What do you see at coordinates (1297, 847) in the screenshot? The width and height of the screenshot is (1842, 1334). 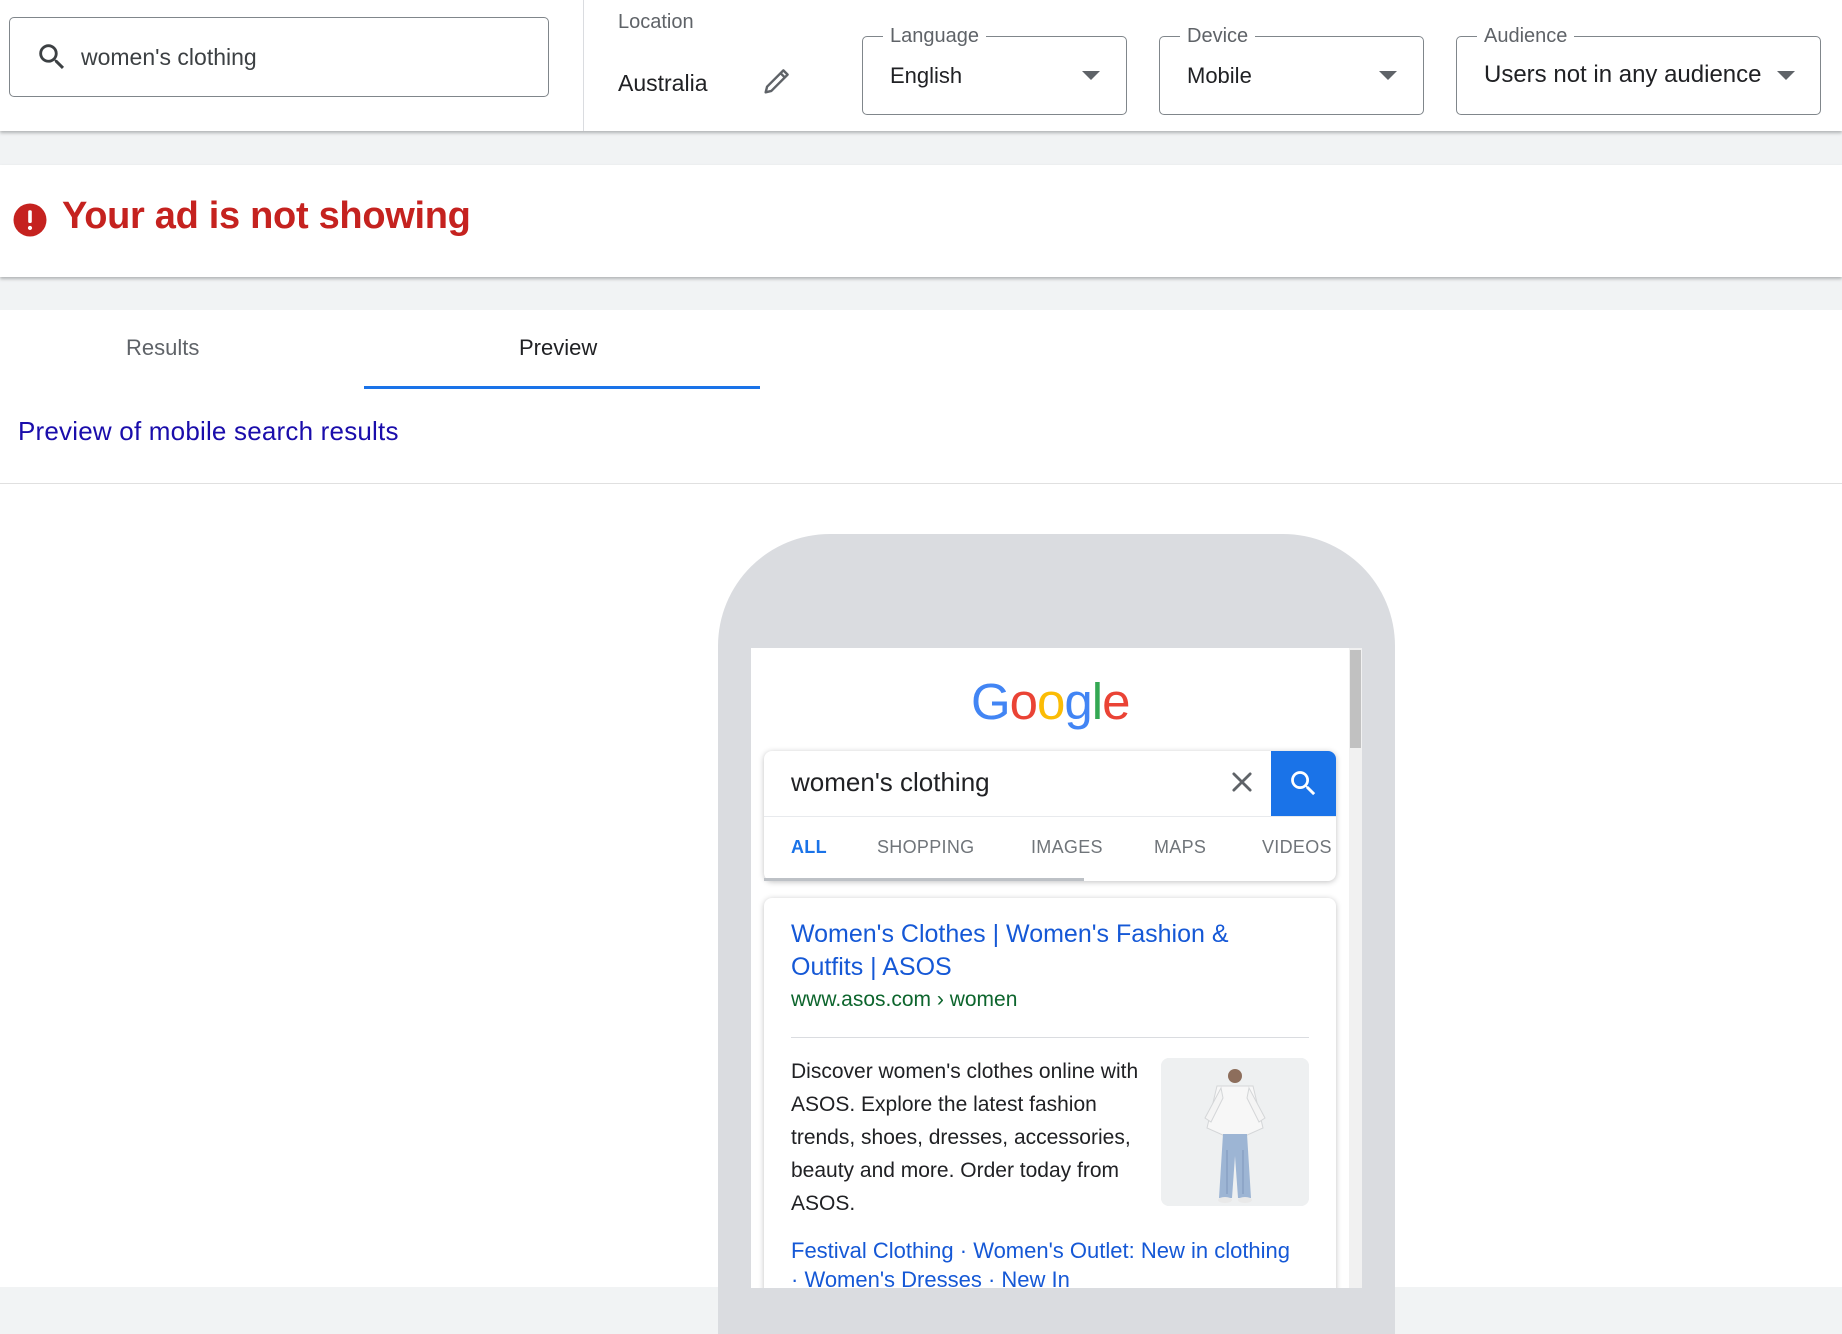 I see `search-tab-videos: VIDEOS` at bounding box center [1297, 847].